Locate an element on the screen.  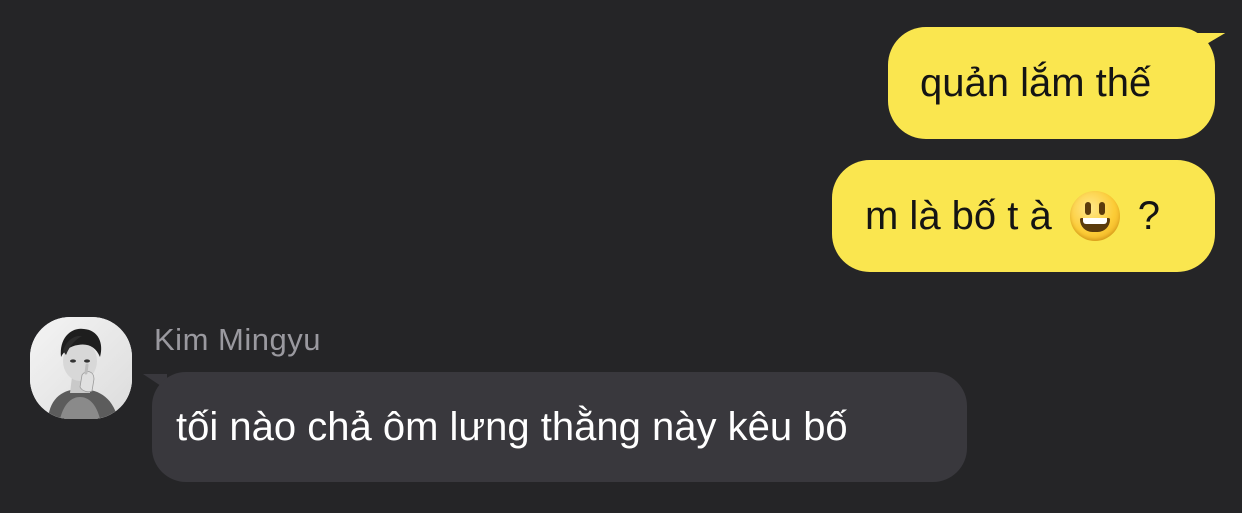
message-text: m là bố t à is located at coordinates (958, 216).